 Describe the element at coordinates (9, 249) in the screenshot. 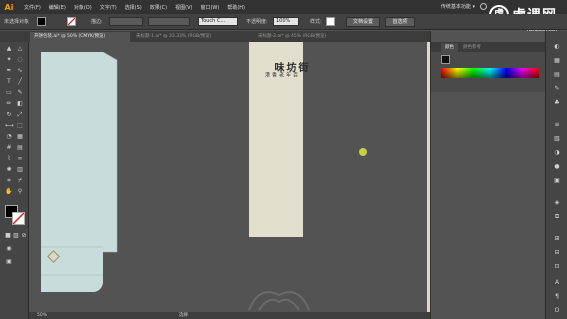

I see `draw-mode-icon: ◉` at that location.